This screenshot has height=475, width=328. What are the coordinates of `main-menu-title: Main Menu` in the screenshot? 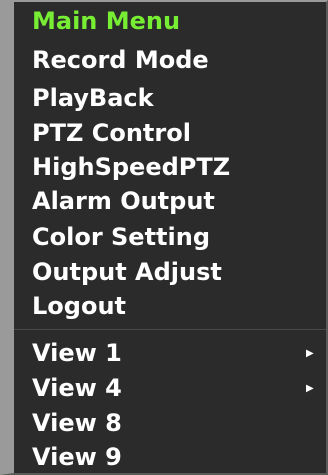 It's located at (106, 21).